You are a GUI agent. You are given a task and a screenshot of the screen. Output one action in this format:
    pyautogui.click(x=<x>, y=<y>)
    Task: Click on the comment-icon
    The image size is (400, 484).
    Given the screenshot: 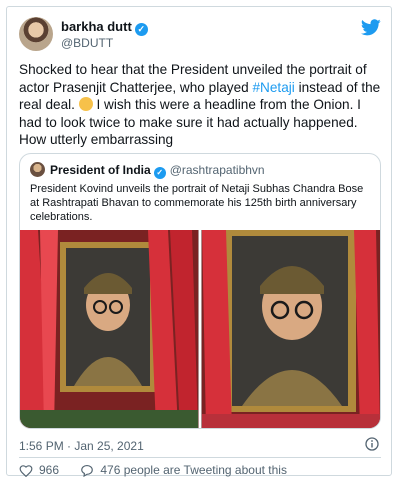 What is the action you would take?
    pyautogui.click(x=87, y=470)
    